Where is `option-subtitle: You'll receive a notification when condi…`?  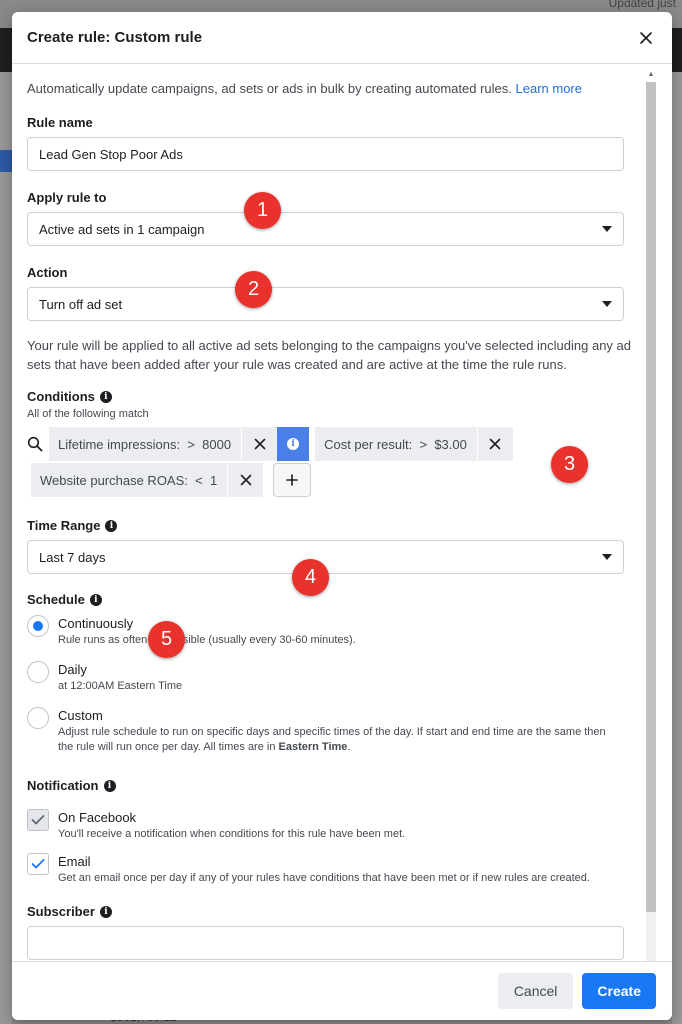
option-subtitle: You'll receive a notification when condi… is located at coordinates (232, 834).